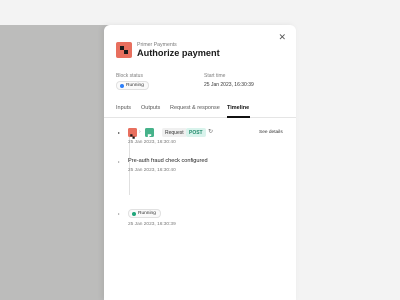 This screenshot has height=300, width=400. What do you see at coordinates (147, 213) in the screenshot?
I see `timeline-status-value: Running` at bounding box center [147, 213].